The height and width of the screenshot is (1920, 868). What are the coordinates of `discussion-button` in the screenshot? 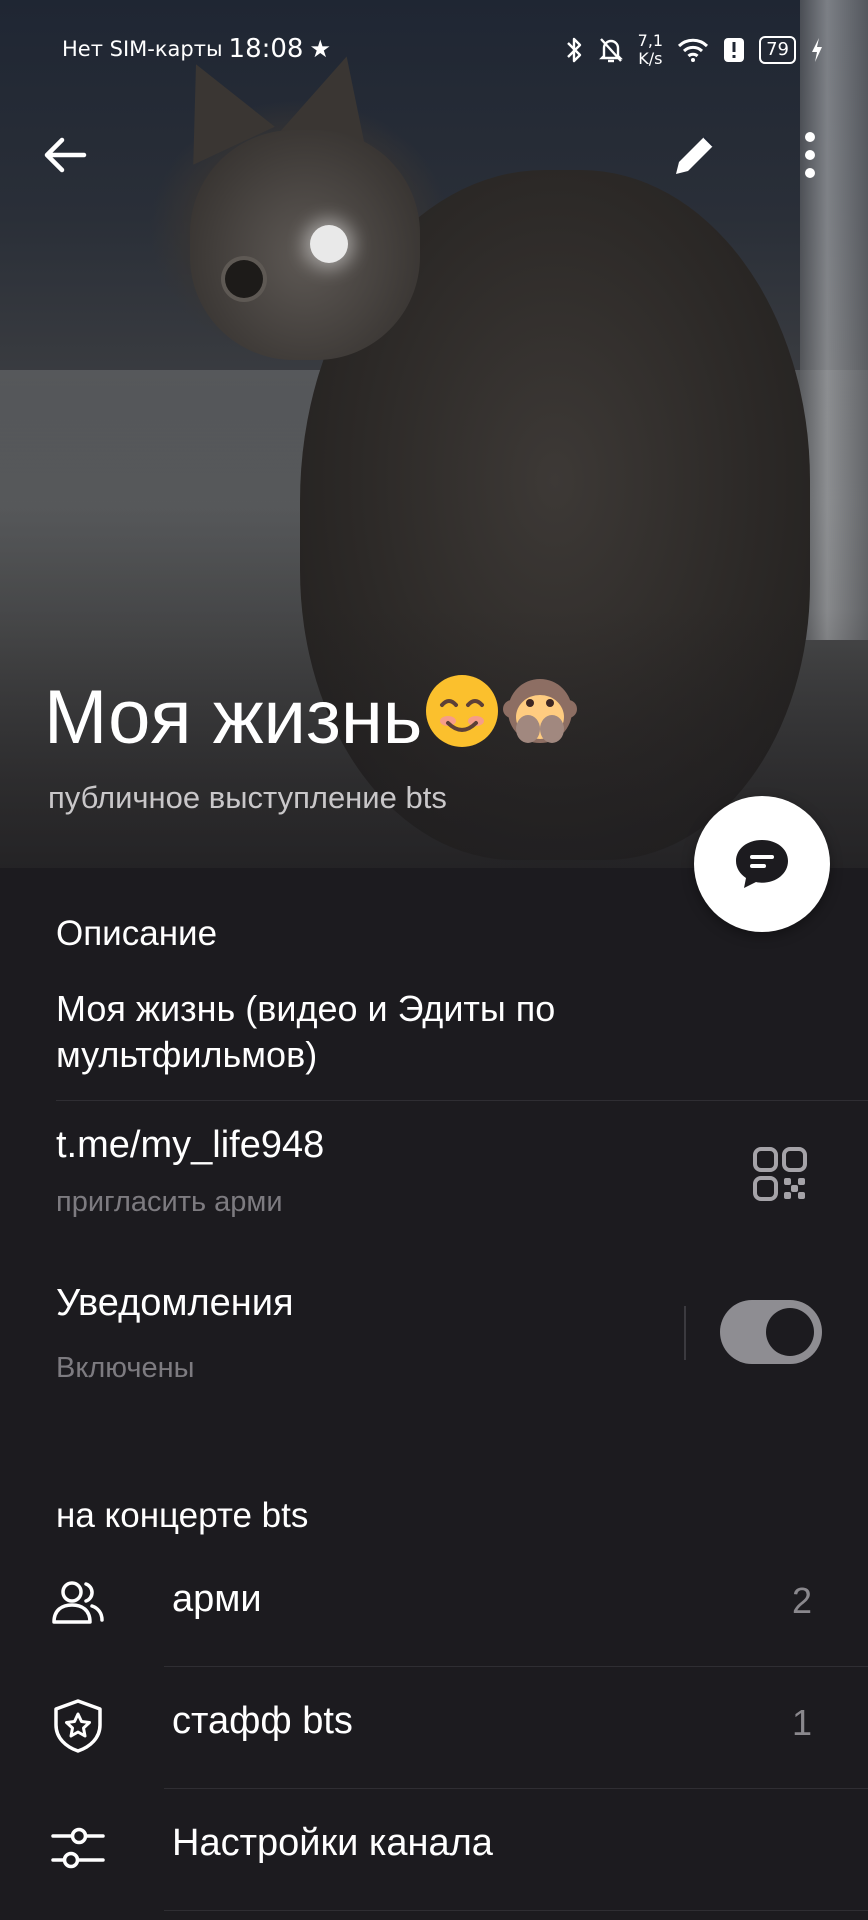 It's located at (762, 864).